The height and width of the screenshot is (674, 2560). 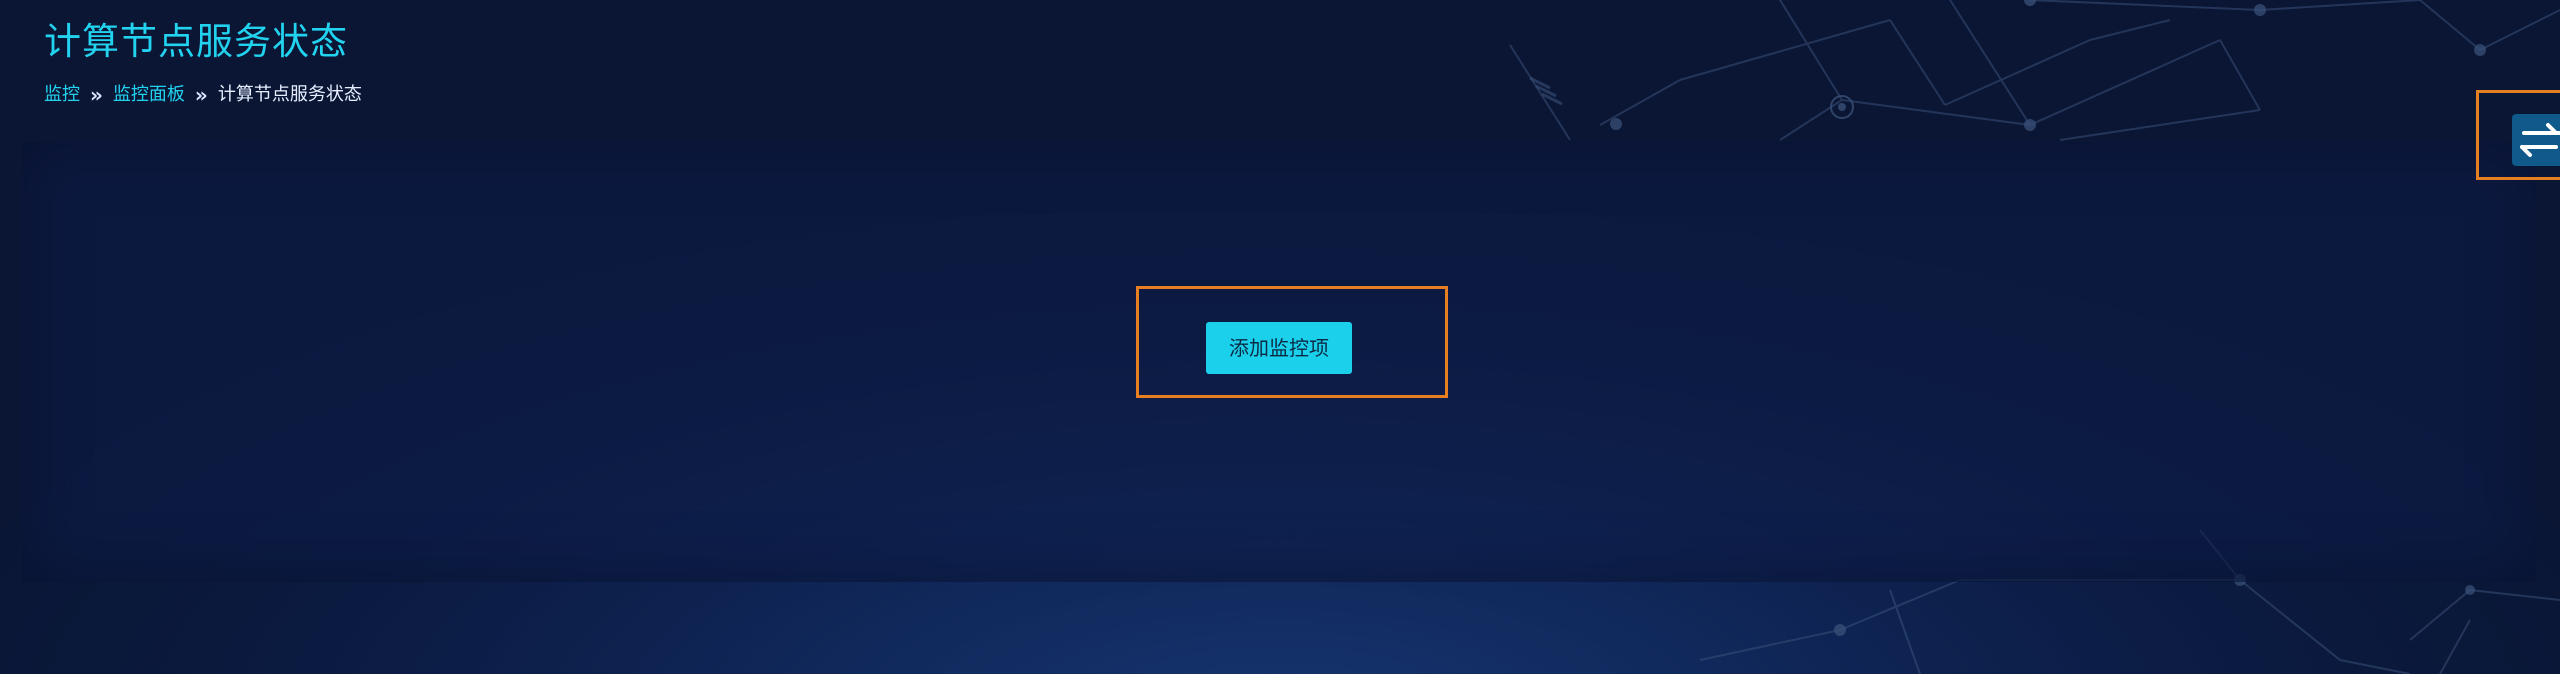 I want to click on breadcrumb: 监控 » 监控面板 » 计算节点服务状态, so click(x=203, y=95).